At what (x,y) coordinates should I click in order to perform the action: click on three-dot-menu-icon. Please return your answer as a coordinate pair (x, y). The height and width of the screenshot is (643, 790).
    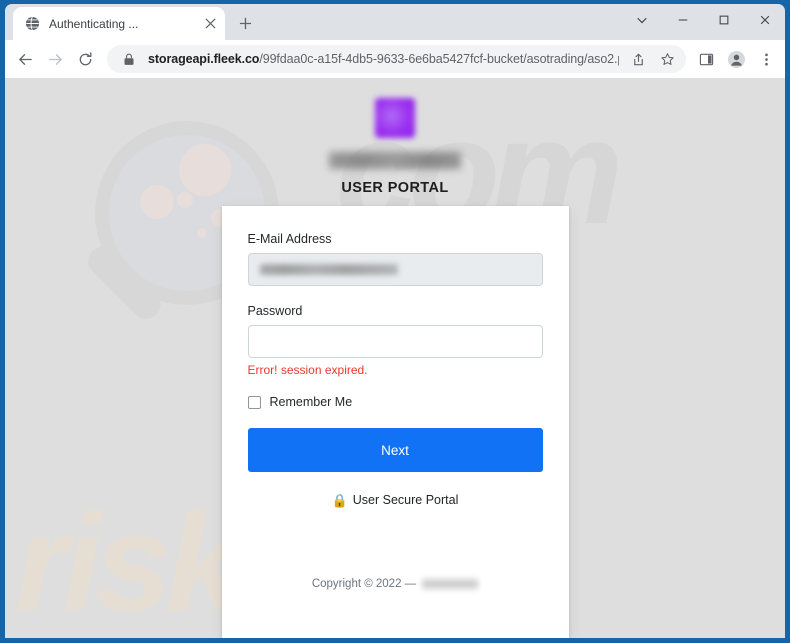
    Looking at the image, I should click on (766, 59).